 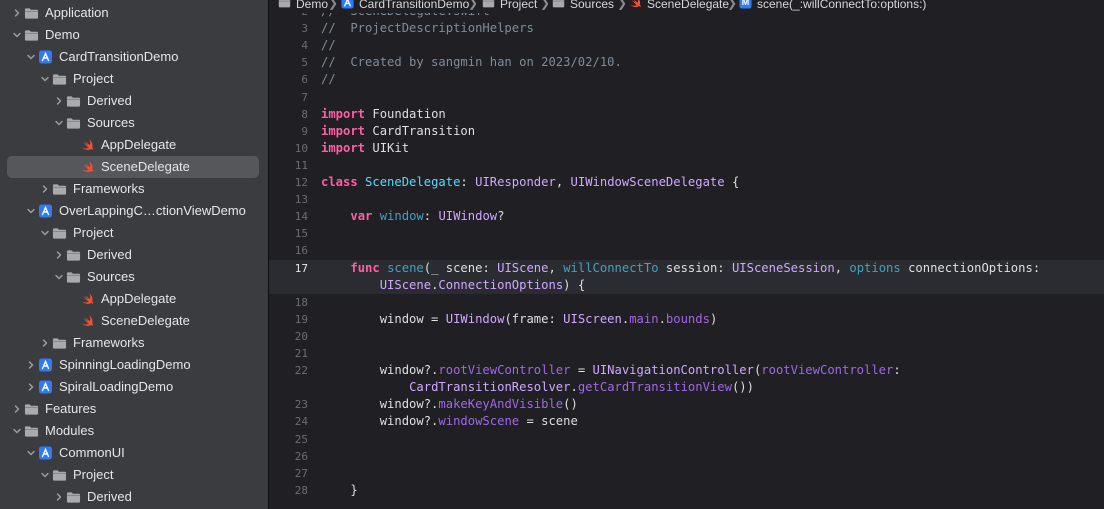 I want to click on navigator-row: Application, so click(x=133, y=13).